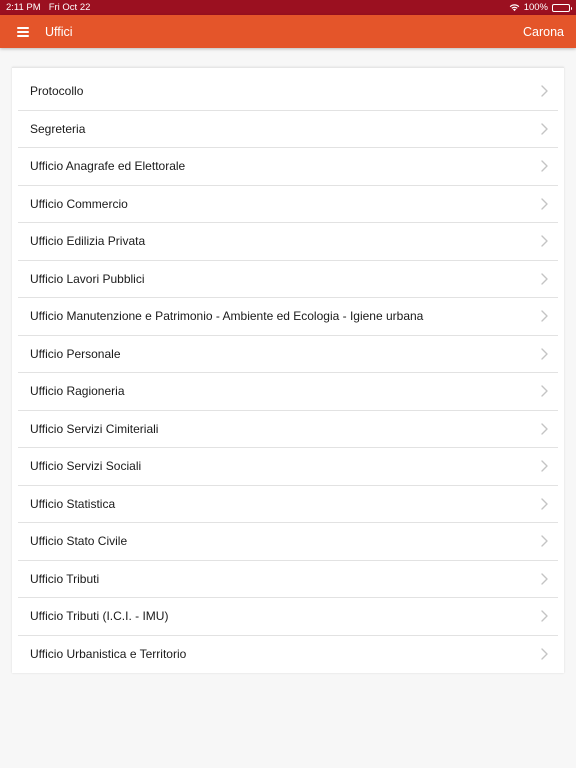 The width and height of the screenshot is (576, 768). What do you see at coordinates (288, 542) in the screenshot?
I see `list-item: Ufficio Stato Civile` at bounding box center [288, 542].